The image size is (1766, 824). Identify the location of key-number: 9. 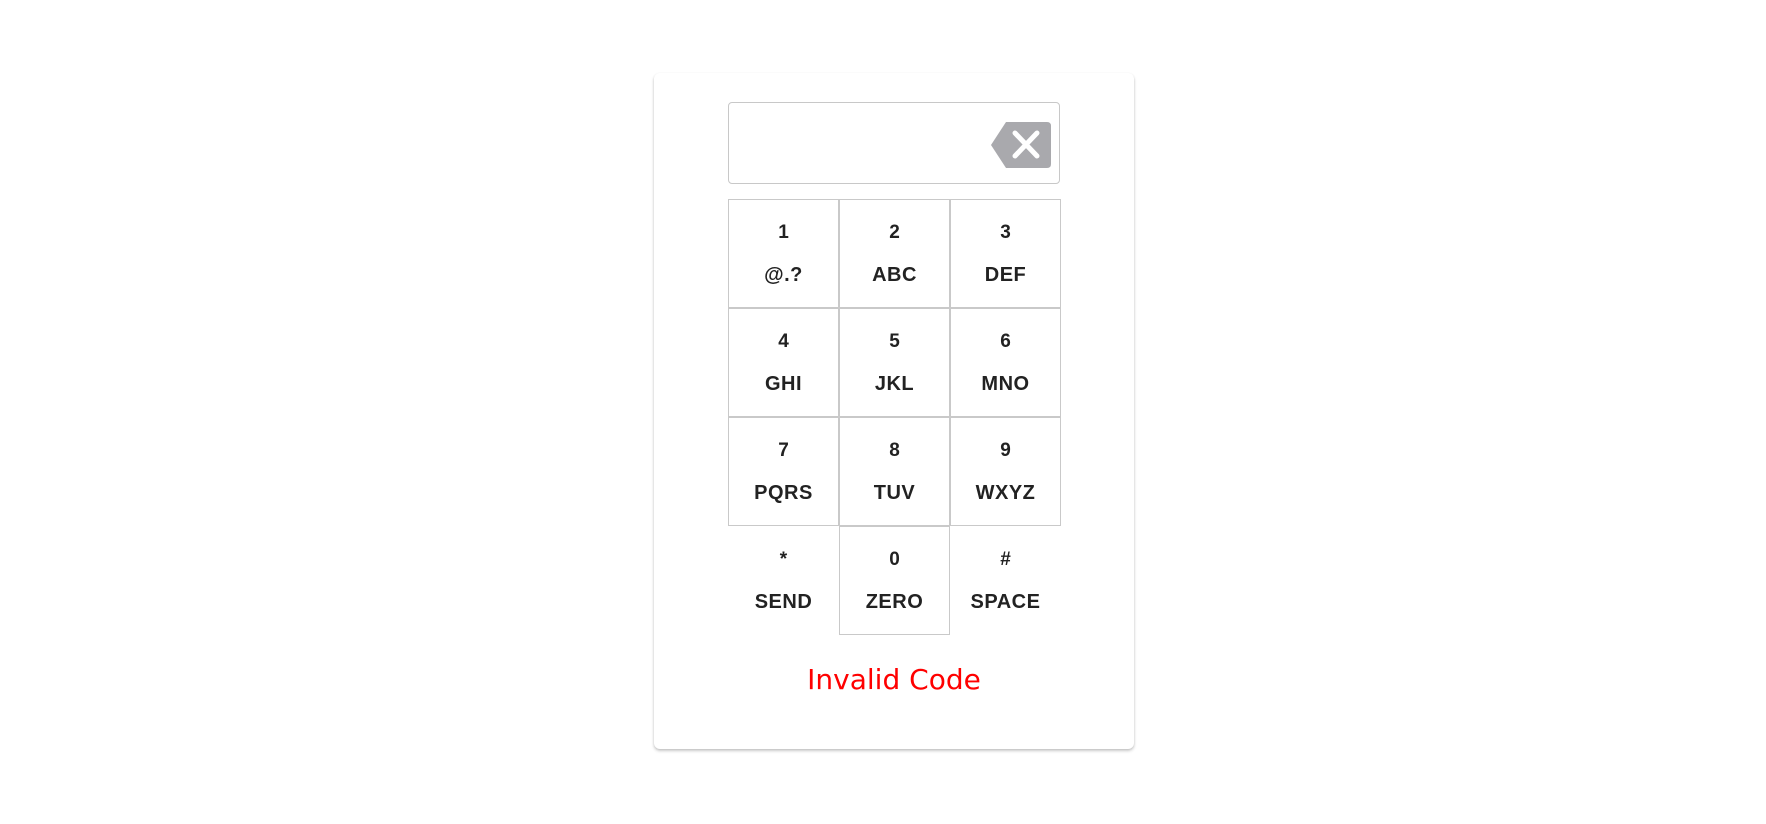
(1005, 450).